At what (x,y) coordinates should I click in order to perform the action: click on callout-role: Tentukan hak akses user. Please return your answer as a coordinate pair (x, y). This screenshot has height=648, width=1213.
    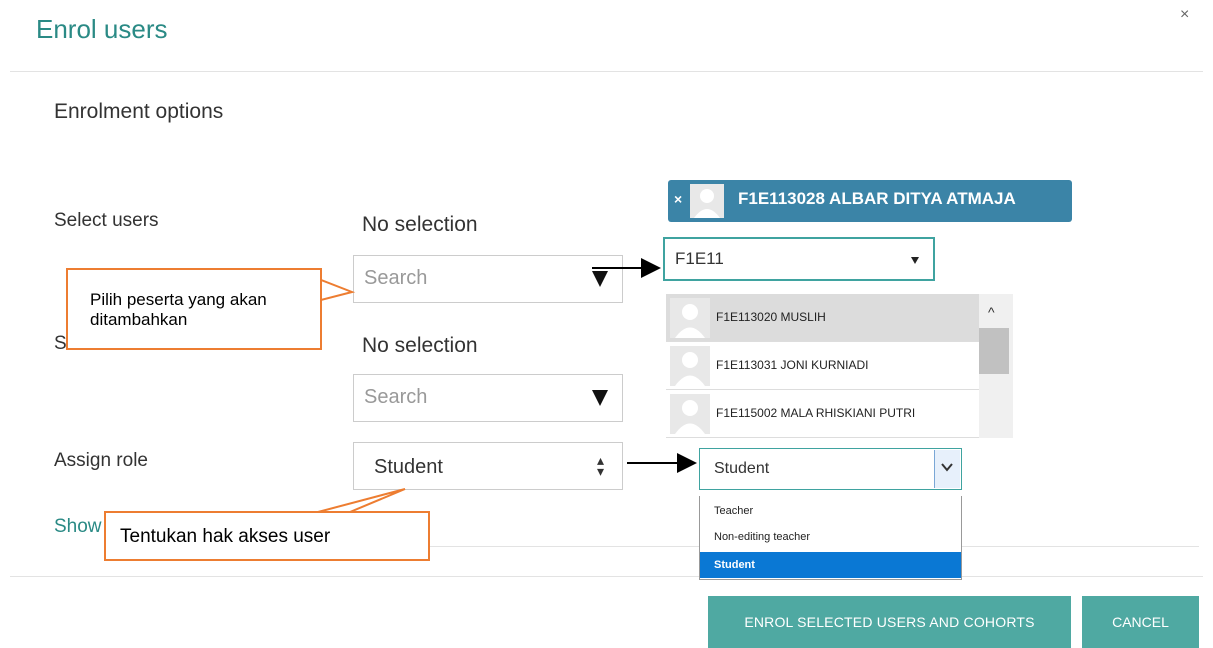
    Looking at the image, I should click on (267, 536).